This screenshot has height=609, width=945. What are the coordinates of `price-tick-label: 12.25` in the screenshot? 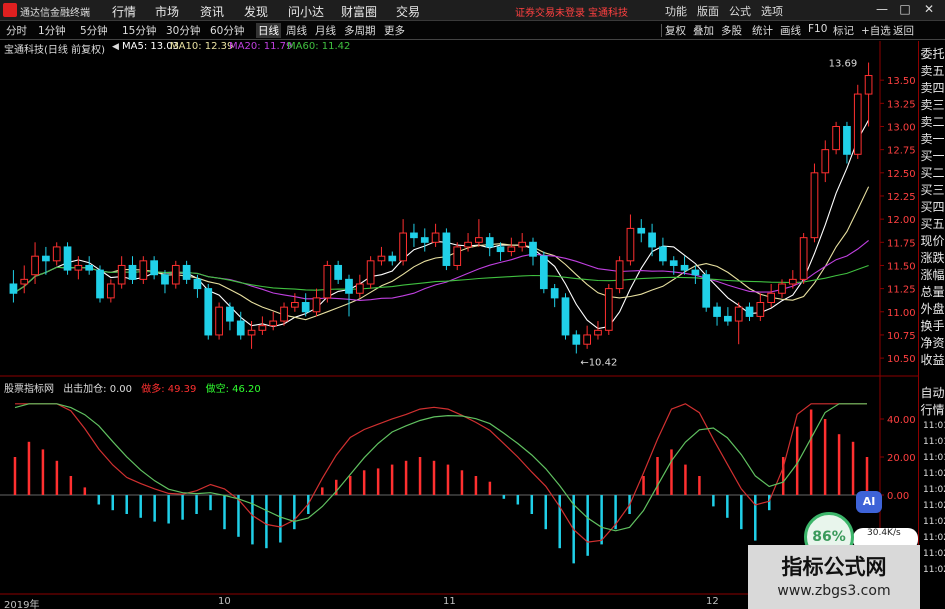 It's located at (901, 197).